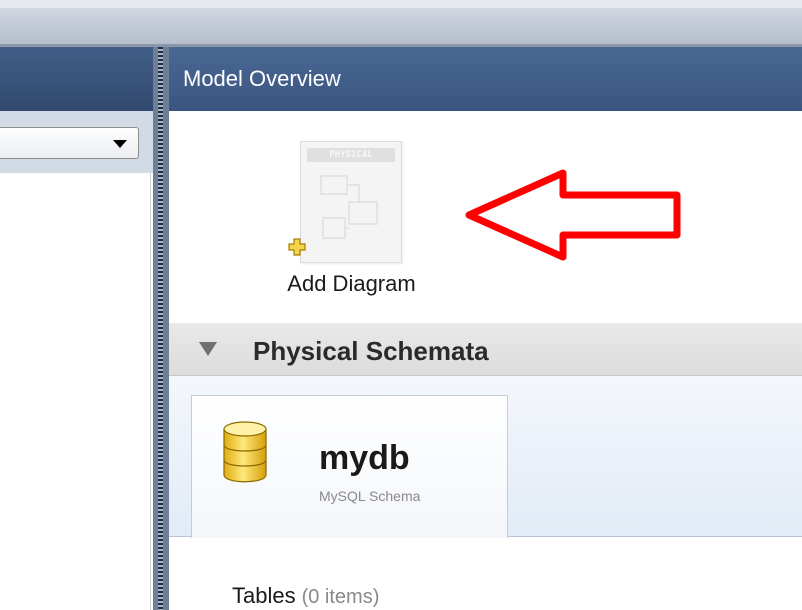 This screenshot has width=802, height=610. Describe the element at coordinates (208, 349) in the screenshot. I see `triangle-down-icon` at that location.